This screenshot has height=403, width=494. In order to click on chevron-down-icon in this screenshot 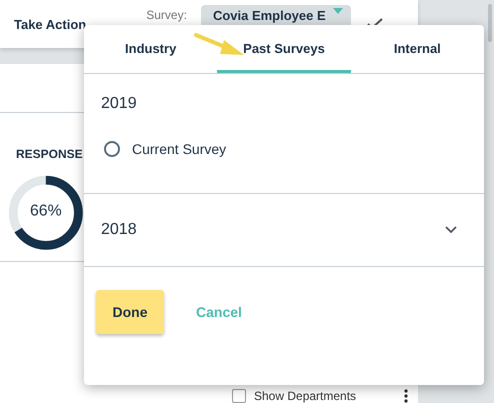, I will do `click(451, 230)`.